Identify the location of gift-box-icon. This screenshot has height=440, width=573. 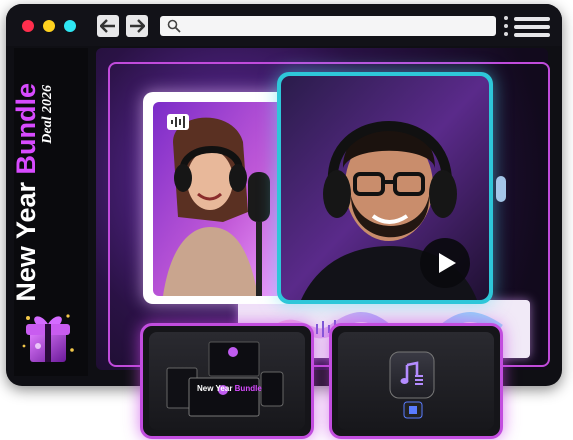
(48, 338).